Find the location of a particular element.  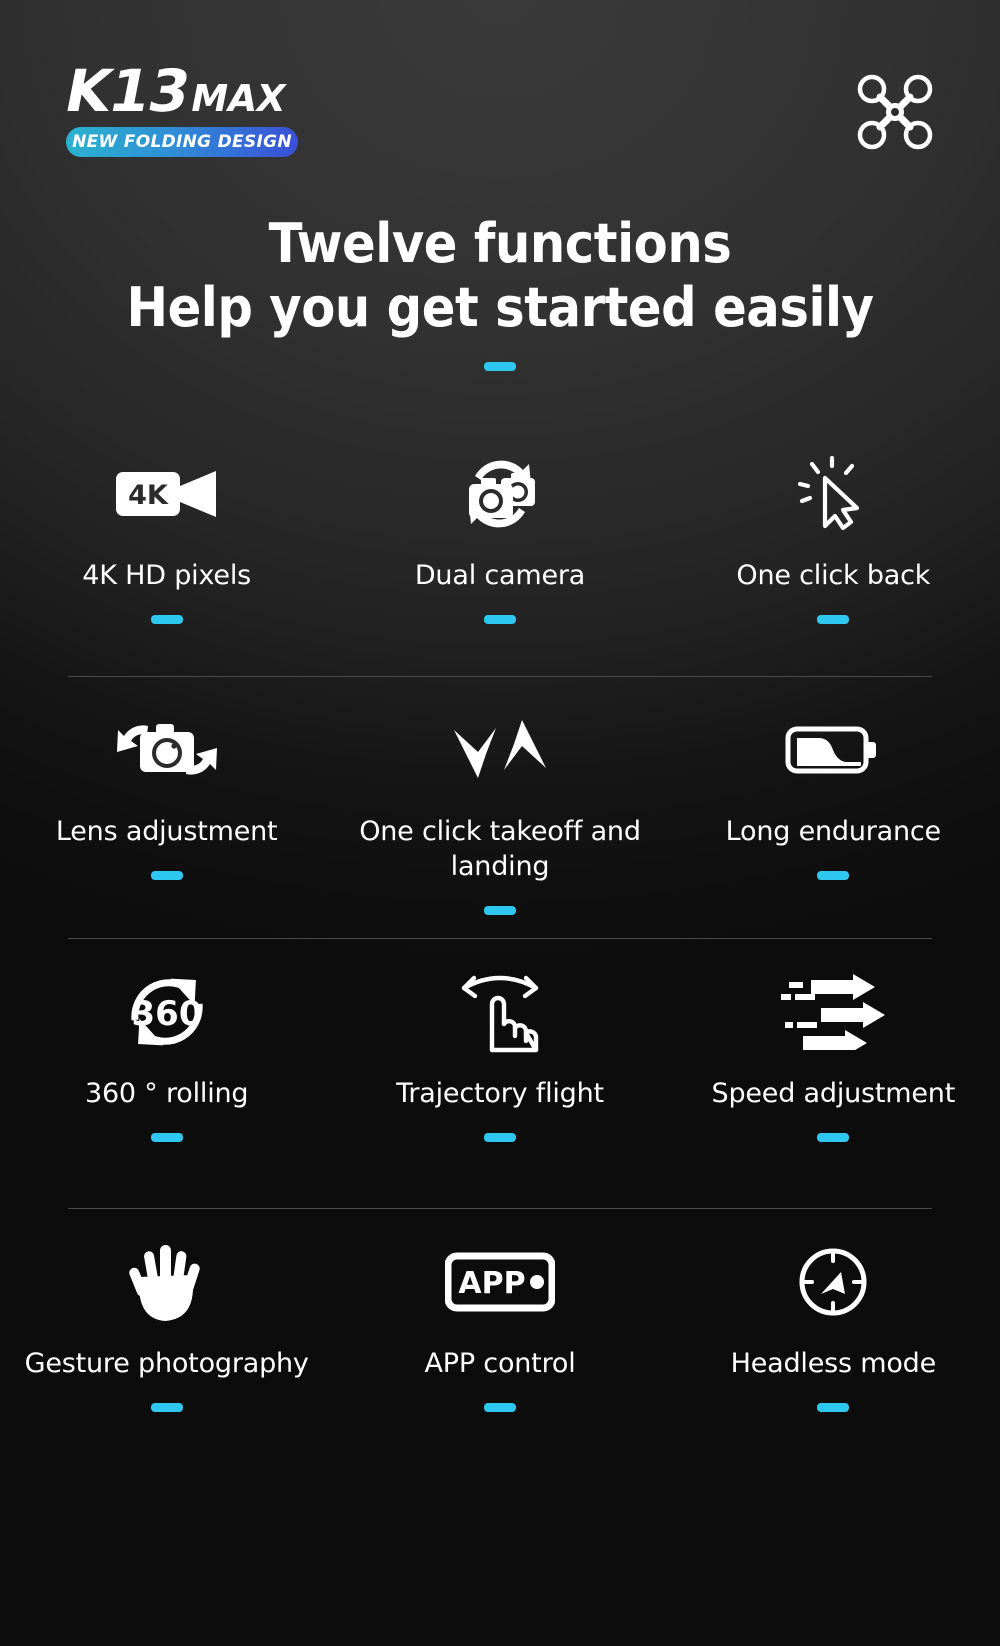

camera-rotate-icon is located at coordinates (167, 750).